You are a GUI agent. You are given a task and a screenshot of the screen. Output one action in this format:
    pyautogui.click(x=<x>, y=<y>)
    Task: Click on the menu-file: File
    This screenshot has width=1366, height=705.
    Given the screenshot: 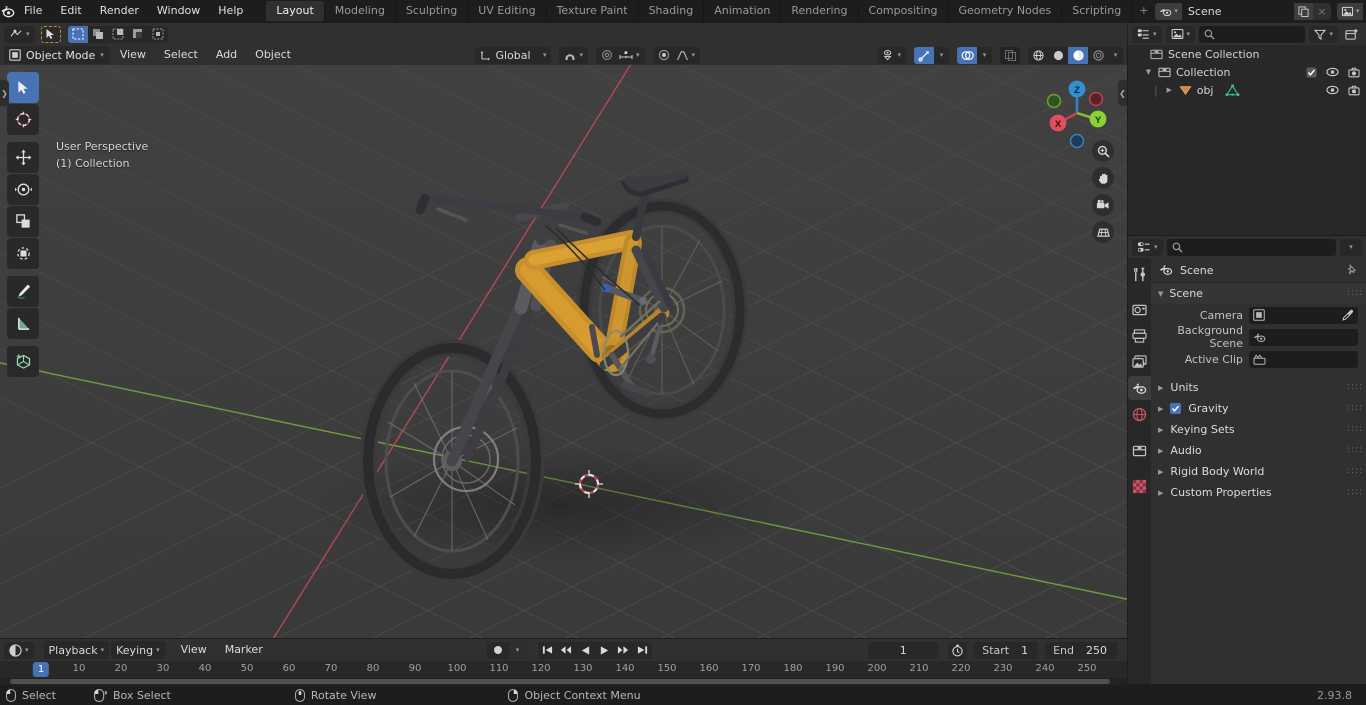 What is the action you would take?
    pyautogui.click(x=33, y=11)
    